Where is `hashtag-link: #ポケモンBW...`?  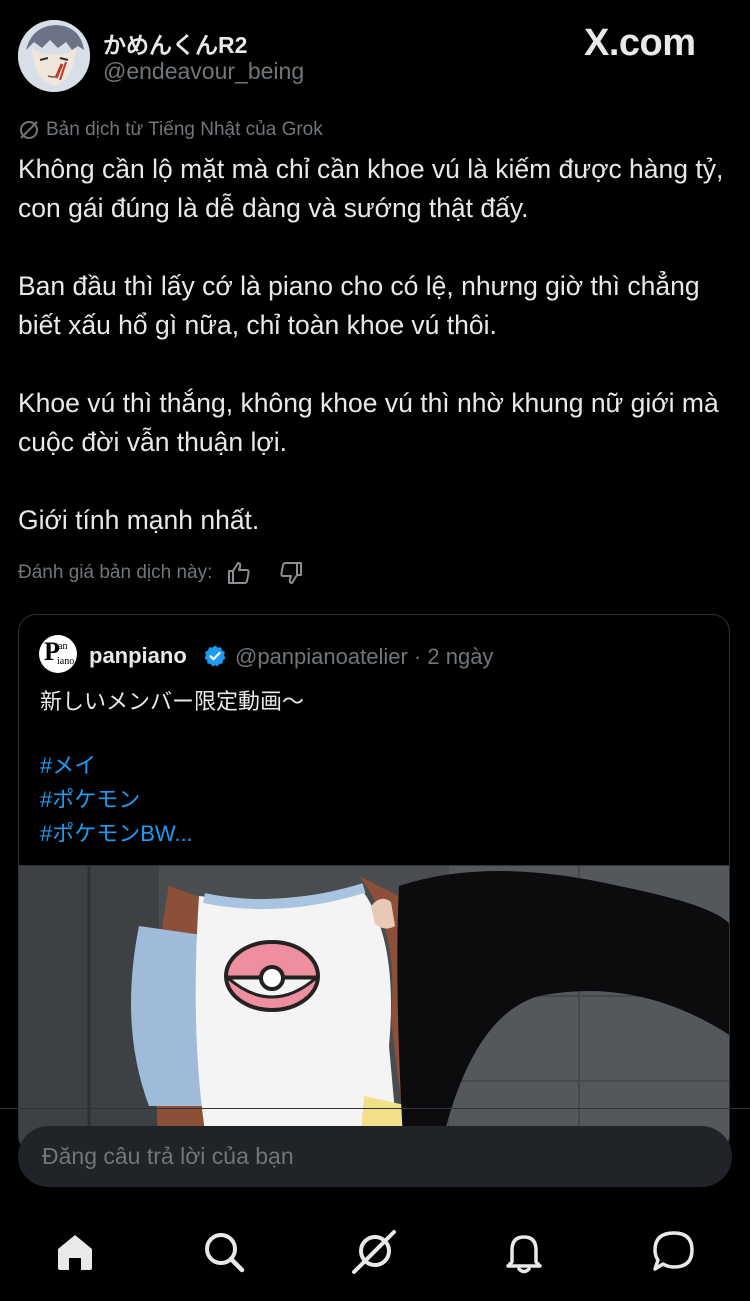
hashtag-link: #ポケモンBW... is located at coordinates (116, 834).